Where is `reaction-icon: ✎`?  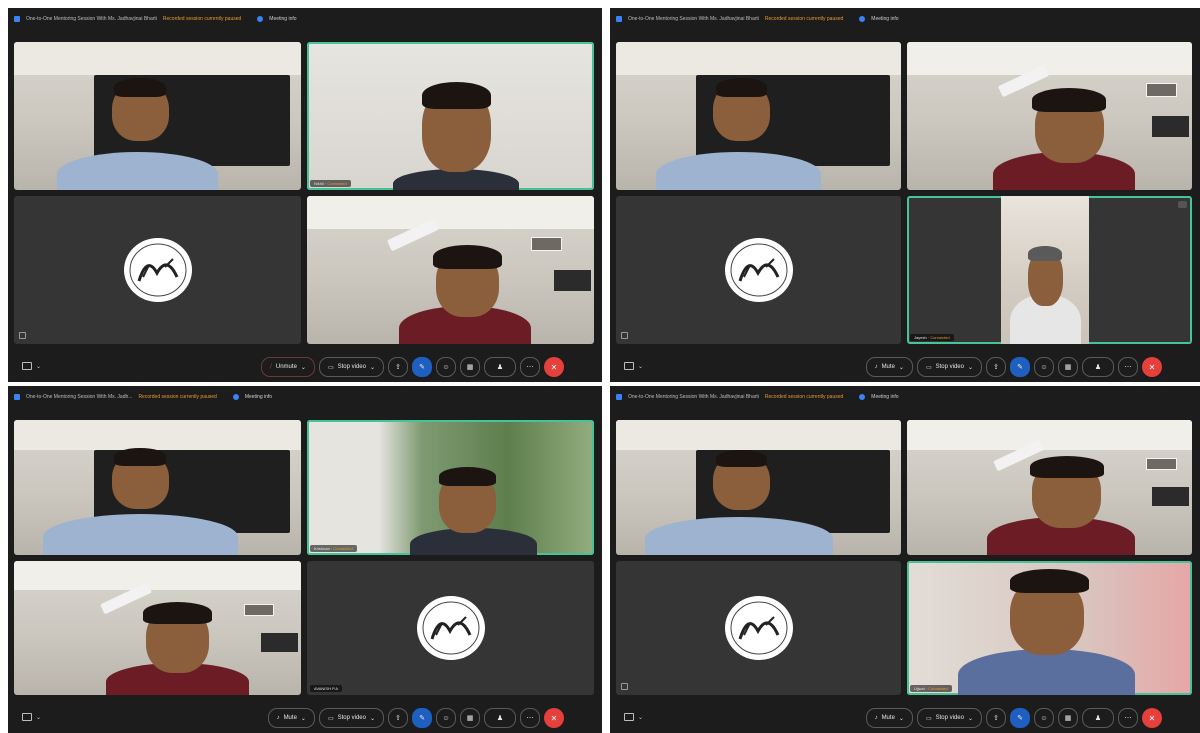
reaction-icon: ✎ is located at coordinates (422, 367).